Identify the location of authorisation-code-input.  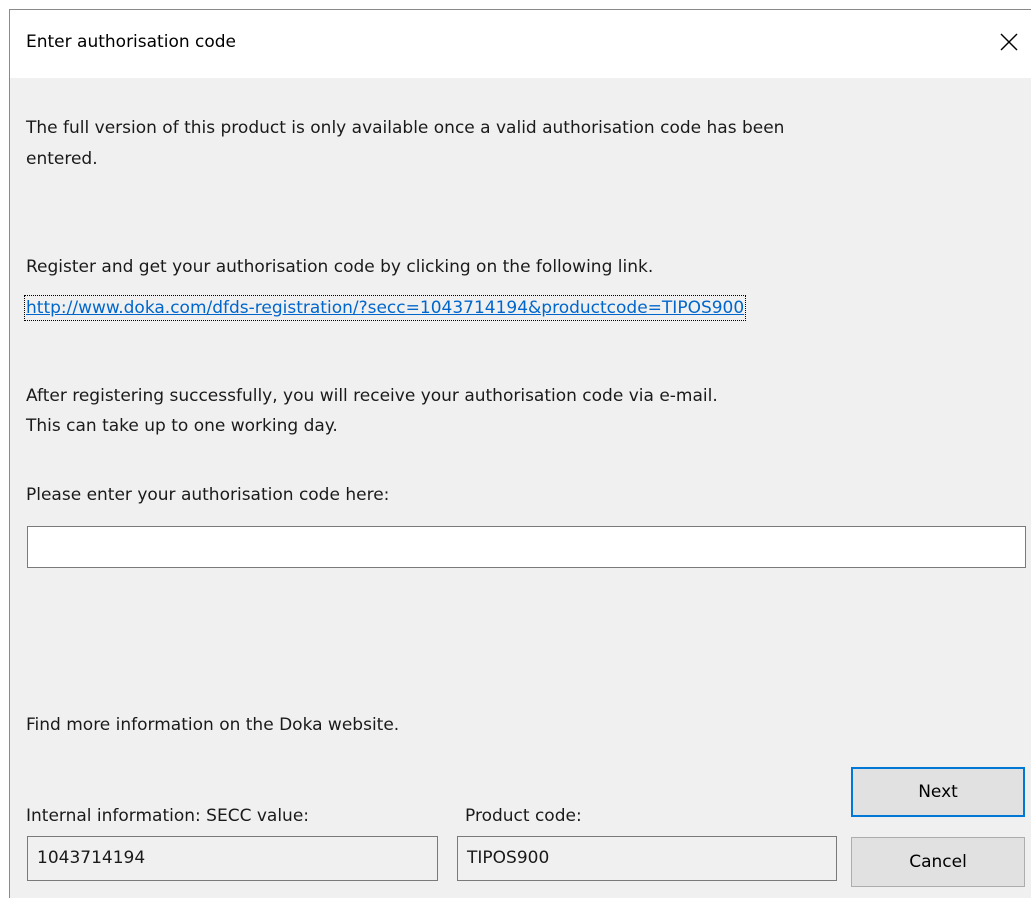
(526, 547).